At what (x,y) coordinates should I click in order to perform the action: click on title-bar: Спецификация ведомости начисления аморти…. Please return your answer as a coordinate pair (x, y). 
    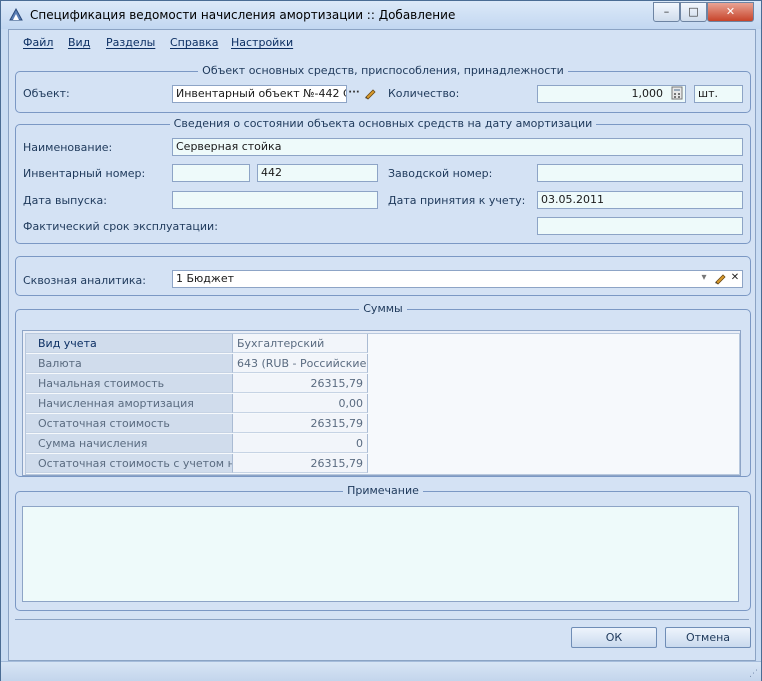
    Looking at the image, I should click on (381, 15).